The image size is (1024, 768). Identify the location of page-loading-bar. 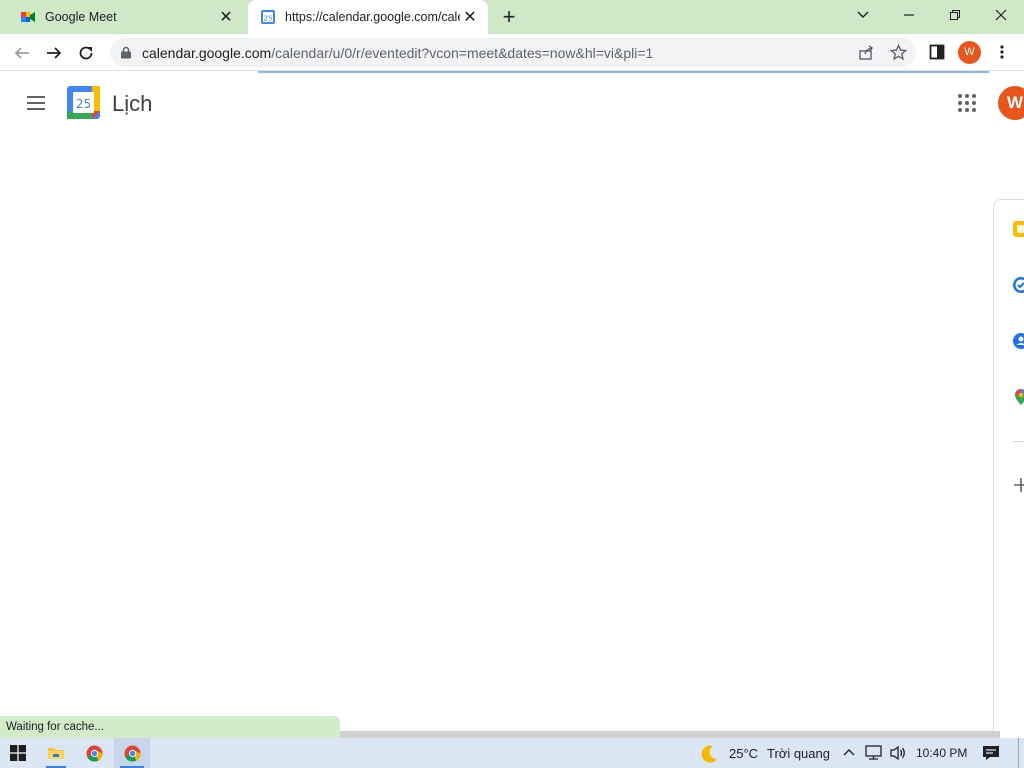
(623, 72).